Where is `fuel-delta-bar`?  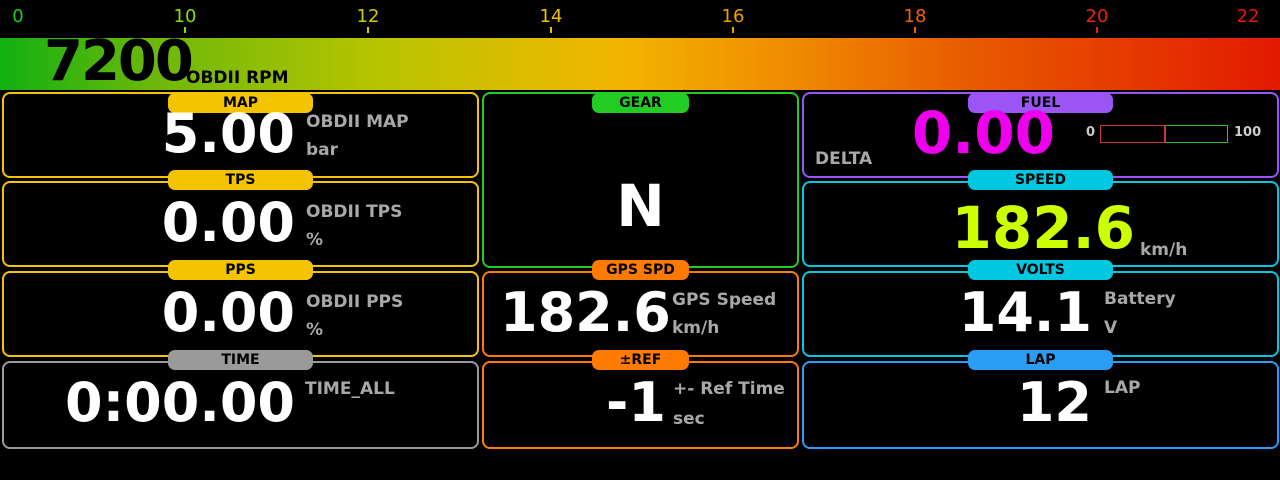
fuel-delta-bar is located at coordinates (1164, 134).